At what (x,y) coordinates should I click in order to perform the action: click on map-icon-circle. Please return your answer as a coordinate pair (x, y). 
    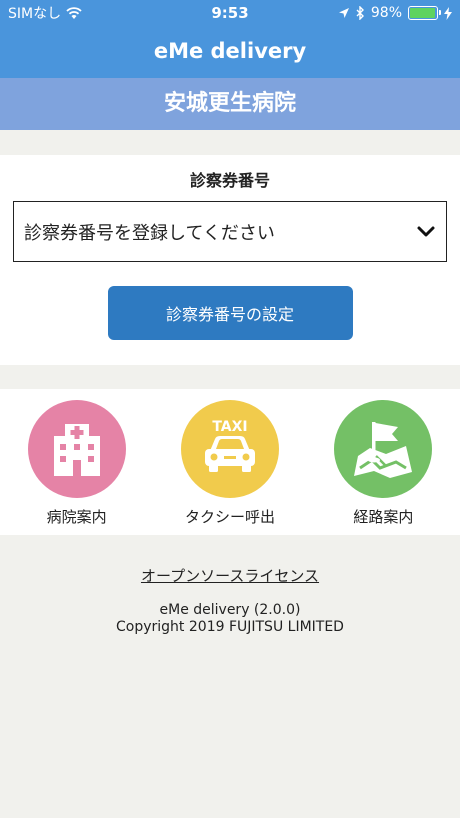
    Looking at the image, I should click on (383, 449).